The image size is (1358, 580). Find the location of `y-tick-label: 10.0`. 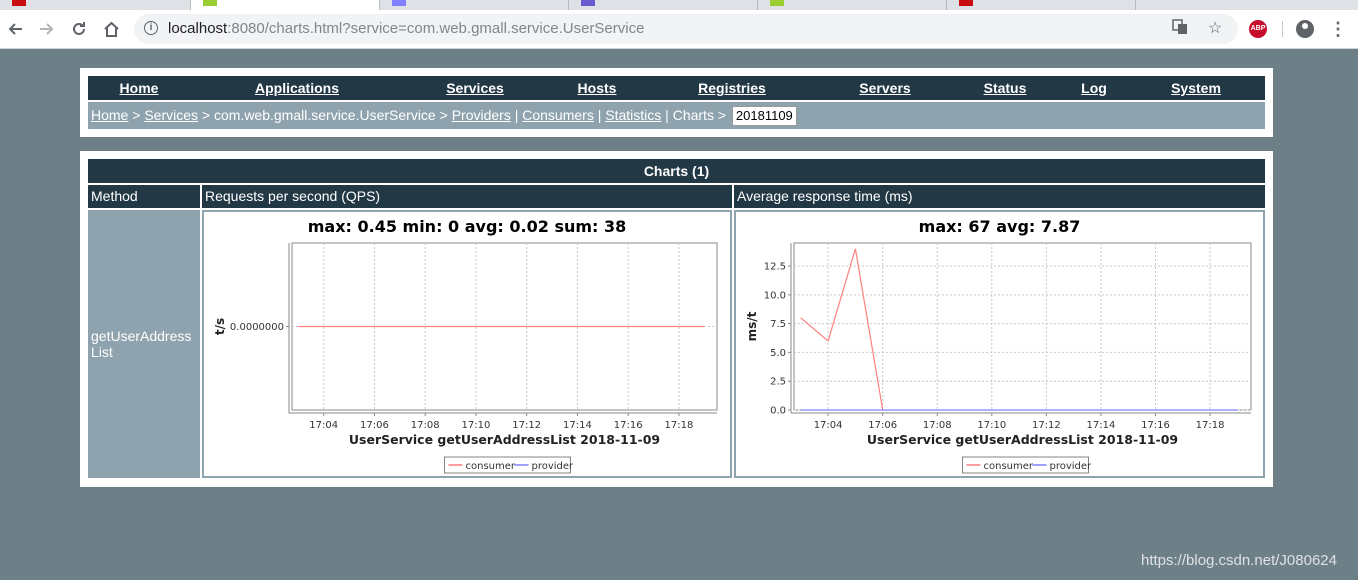

y-tick-label: 10.0 is located at coordinates (775, 295).